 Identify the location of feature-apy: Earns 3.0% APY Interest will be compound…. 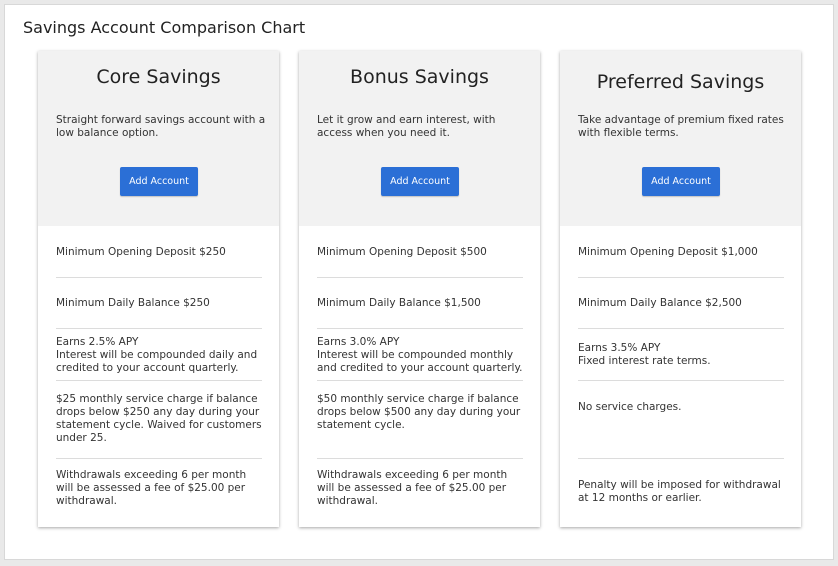
(420, 355).